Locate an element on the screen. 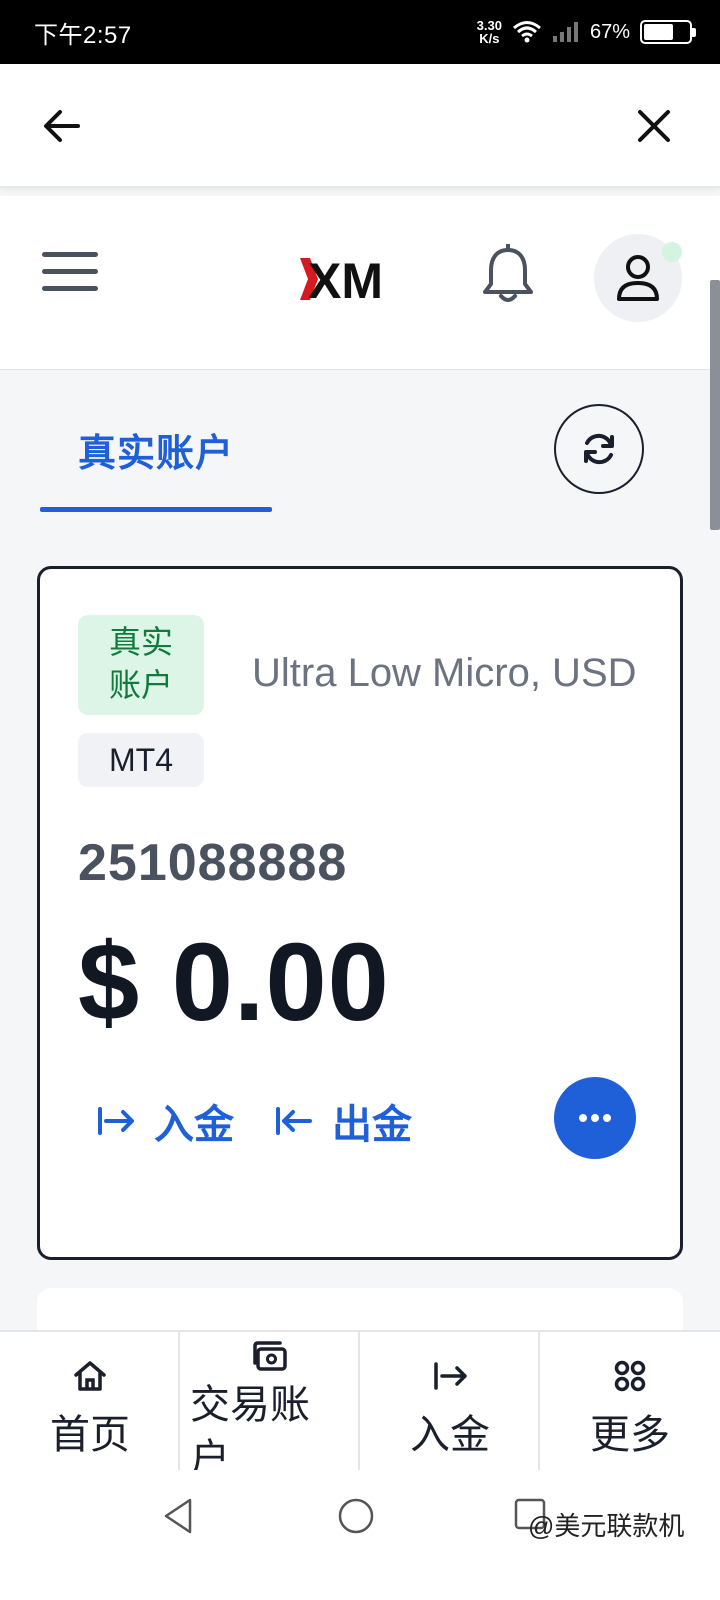 This screenshot has height=1600, width=720. close-icon is located at coordinates (654, 126).